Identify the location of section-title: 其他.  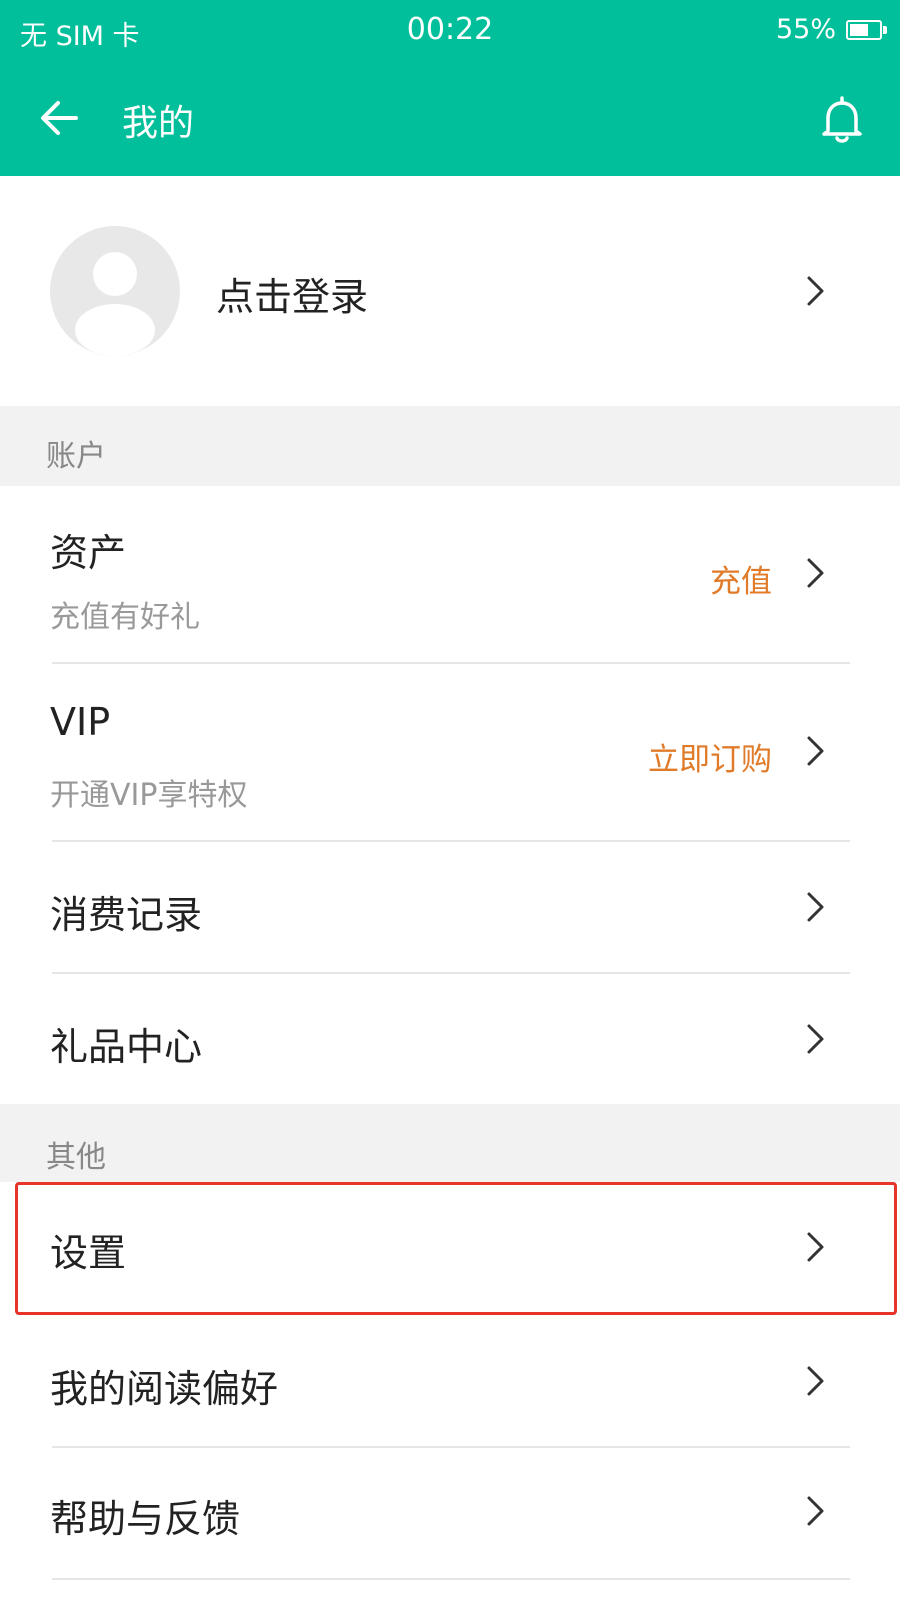
(76, 1157).